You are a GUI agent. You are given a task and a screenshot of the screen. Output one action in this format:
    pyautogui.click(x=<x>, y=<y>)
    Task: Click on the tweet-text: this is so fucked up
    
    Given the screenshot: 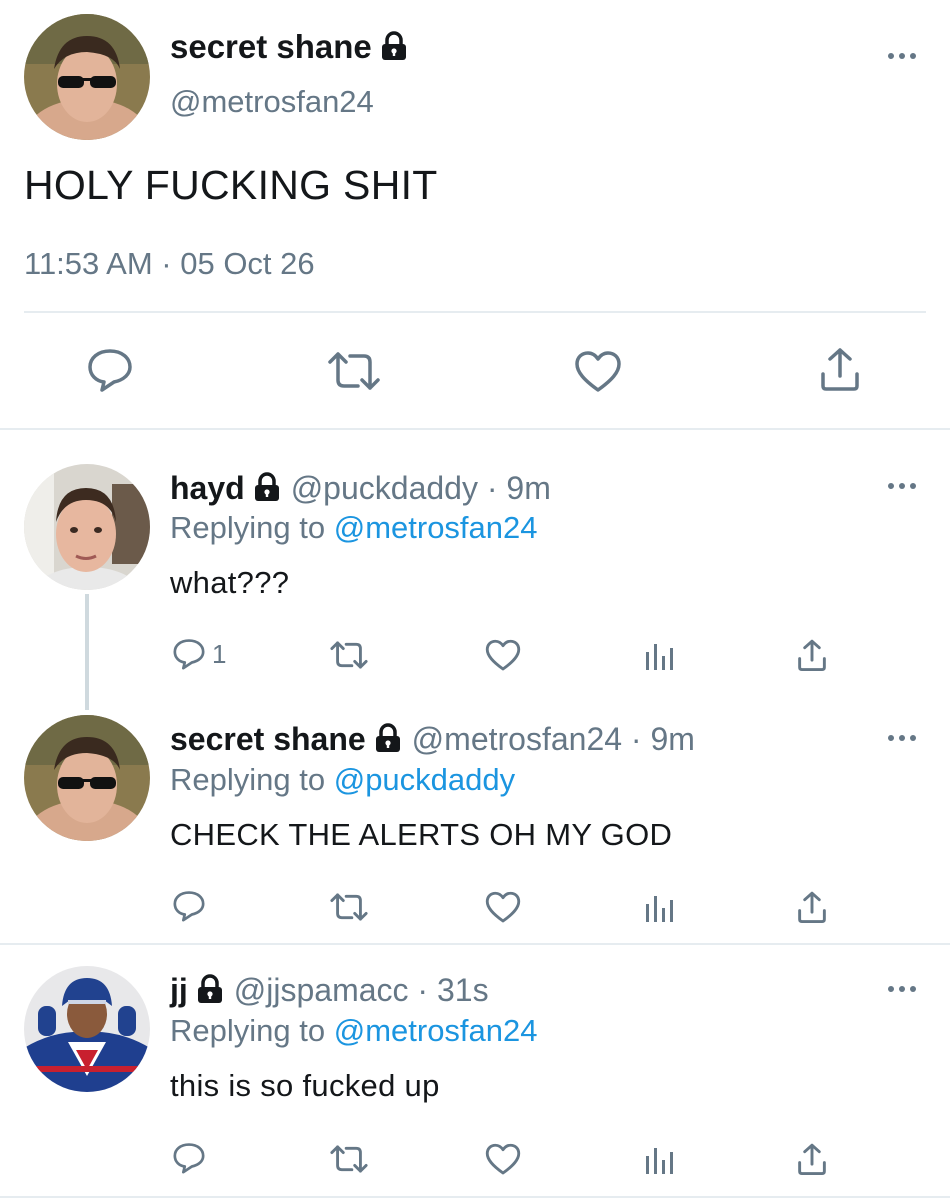 What is the action you would take?
    pyautogui.click(x=305, y=1085)
    